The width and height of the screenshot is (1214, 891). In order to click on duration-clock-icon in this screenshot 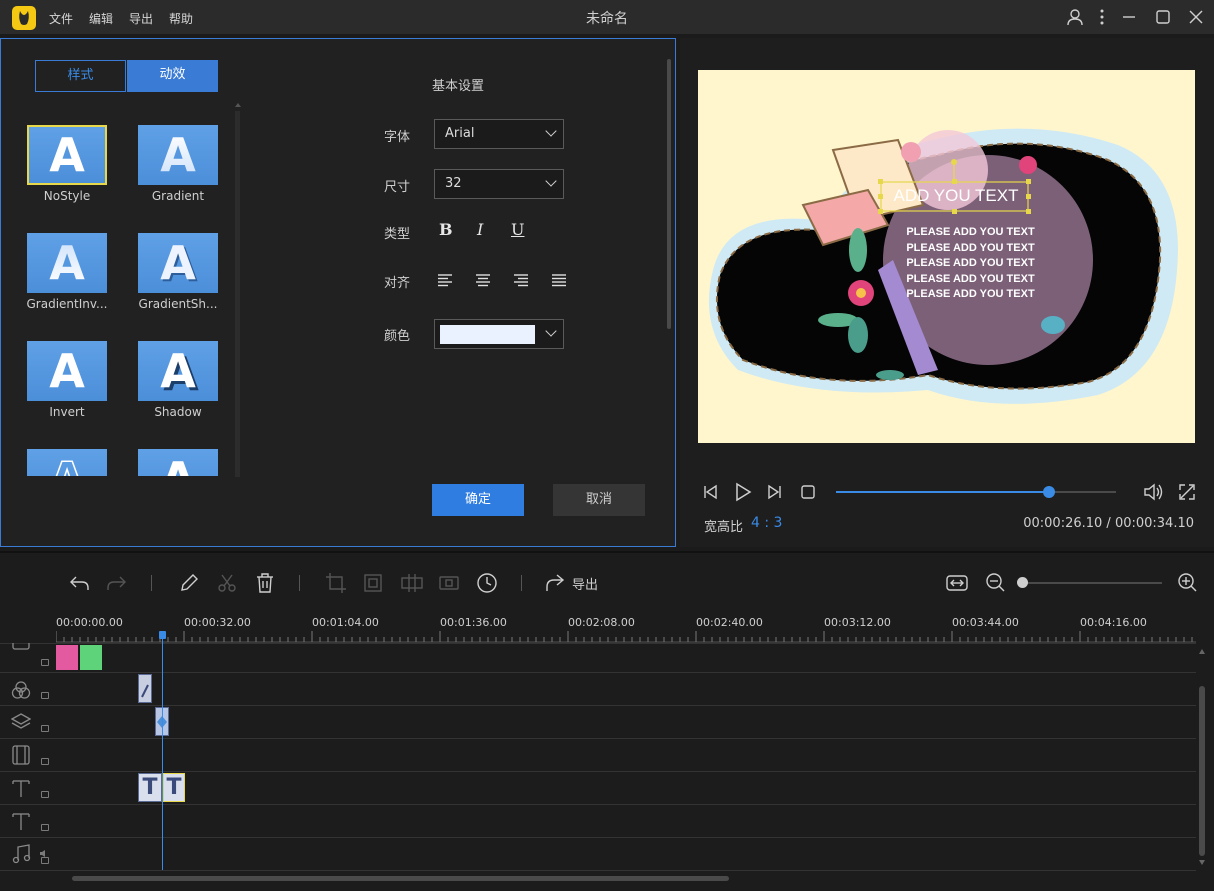, I will do `click(487, 585)`.